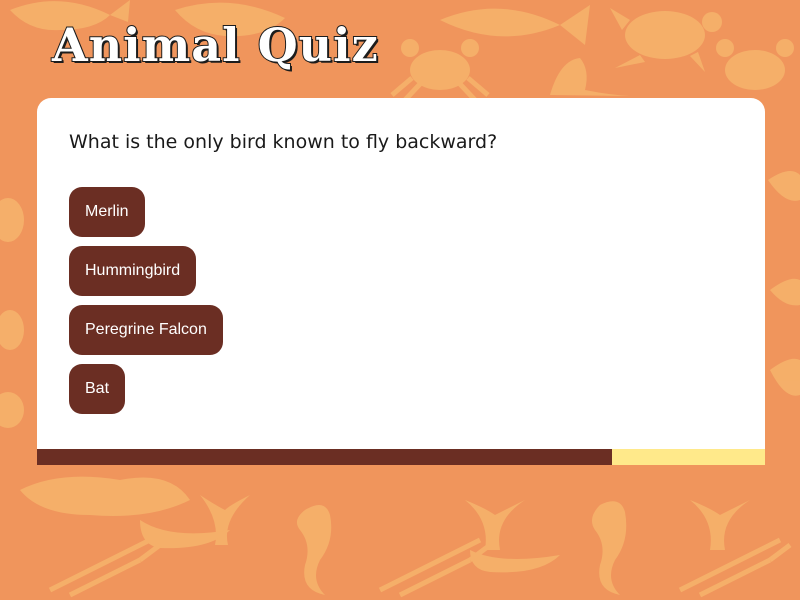 Image resolution: width=800 pixels, height=600 pixels. I want to click on answer-button-hummingbird: Hummingbird, so click(133, 271).